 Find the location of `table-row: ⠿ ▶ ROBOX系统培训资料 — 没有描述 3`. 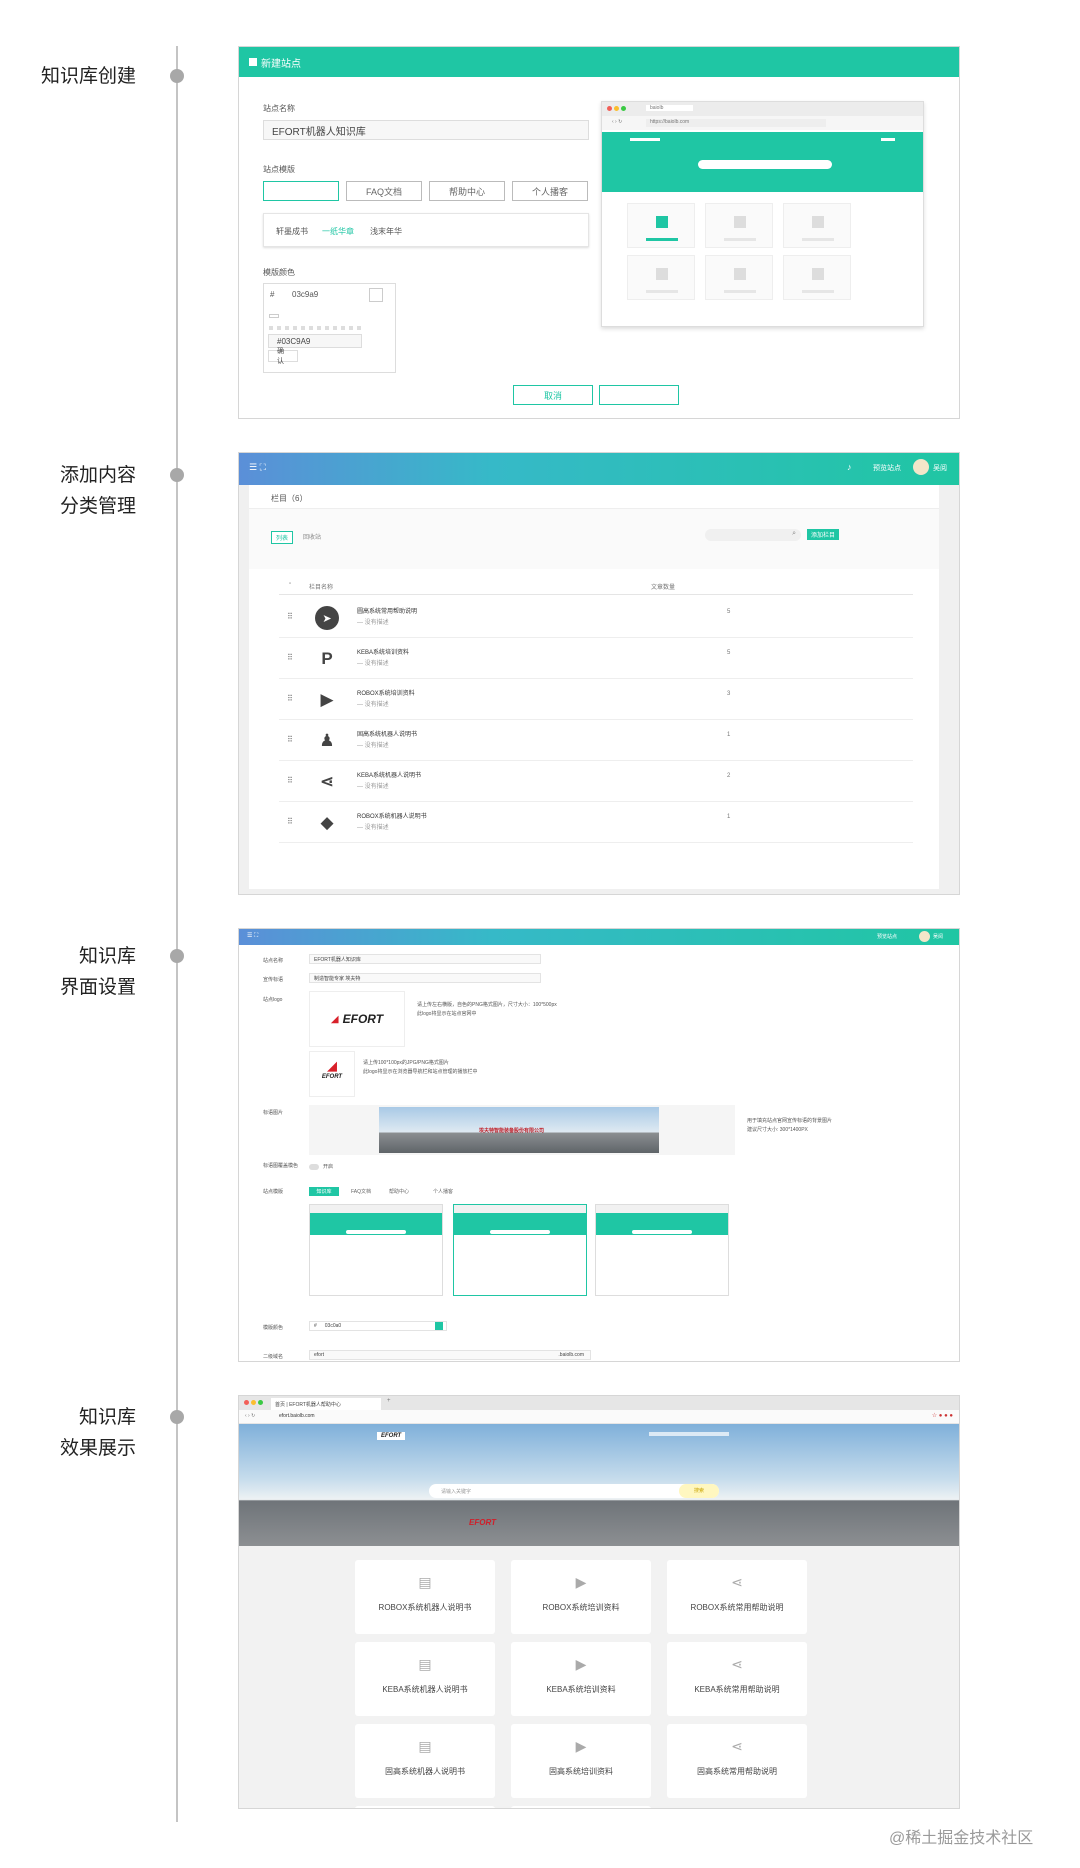

table-row: ⠿ ▶ ROBOX系统培训资料 — 没有描述 3 is located at coordinates (596, 699).